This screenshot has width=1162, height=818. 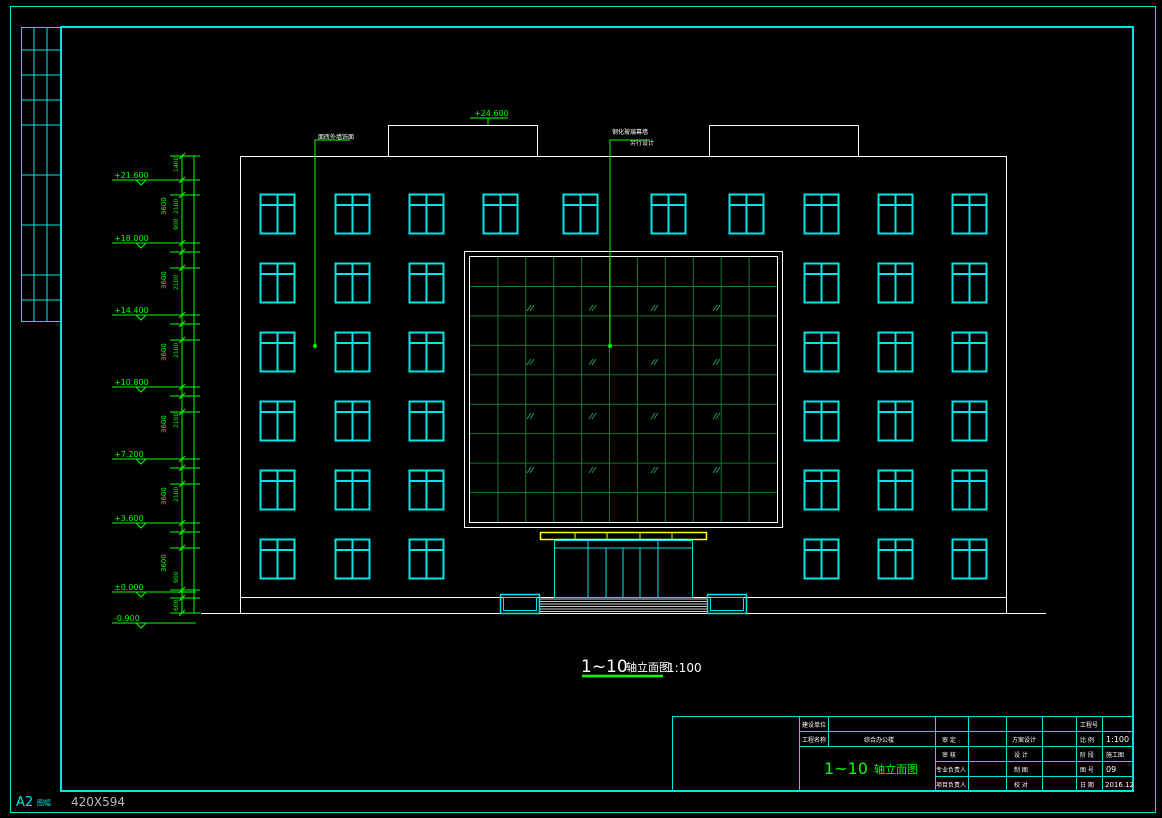 What do you see at coordinates (814, 725) in the screenshot?
I see `client-label: 建设单位` at bounding box center [814, 725].